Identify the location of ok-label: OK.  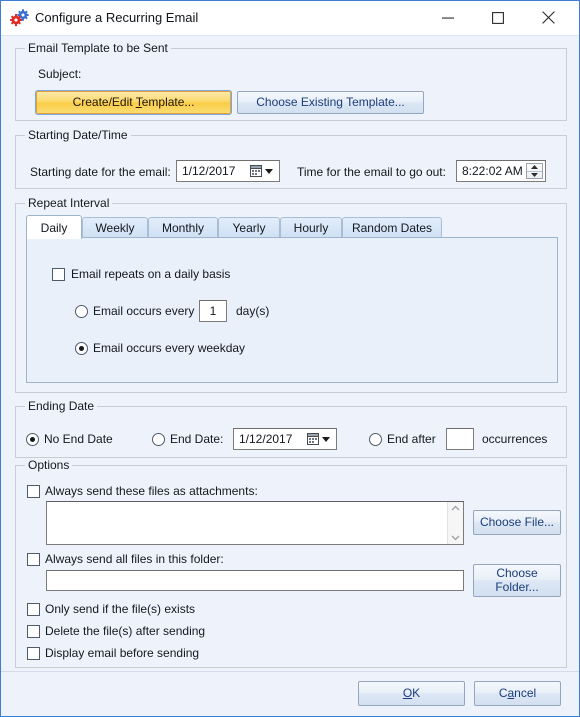
(411, 692).